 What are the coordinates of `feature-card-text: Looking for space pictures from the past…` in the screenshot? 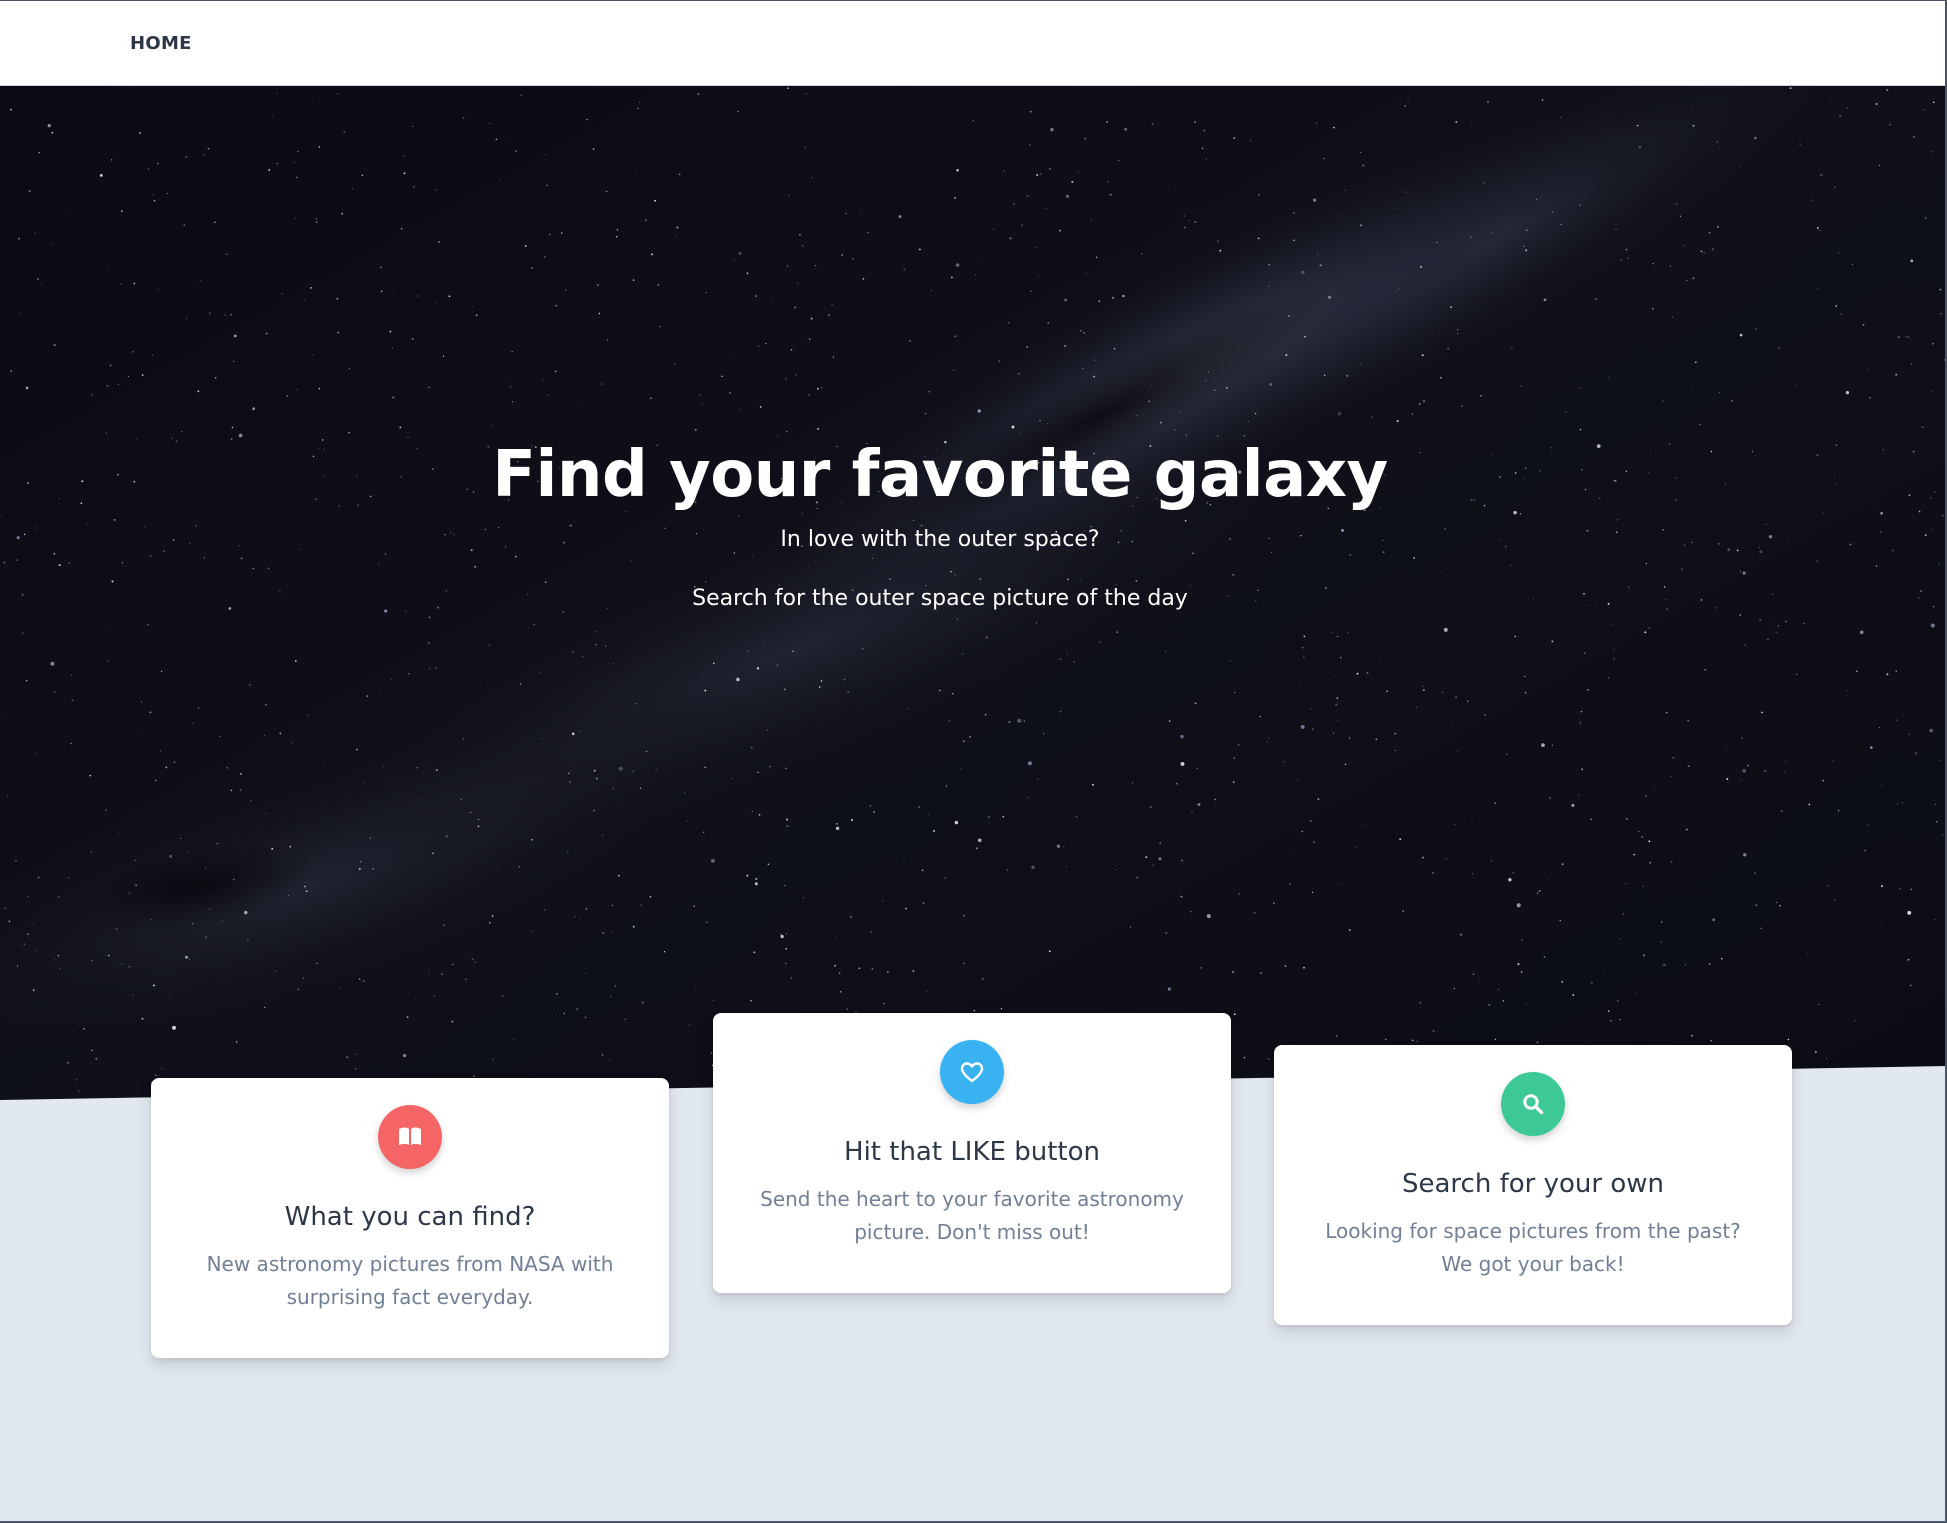 It's located at (1533, 1247).